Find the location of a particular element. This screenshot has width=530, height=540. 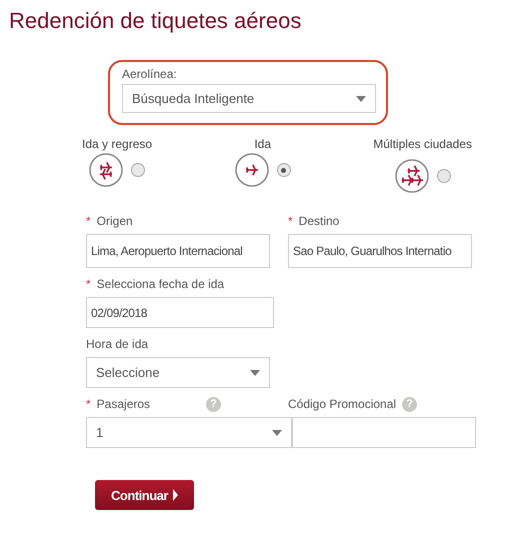

field-label: Selecciona fecha de ida is located at coordinates (160, 284).